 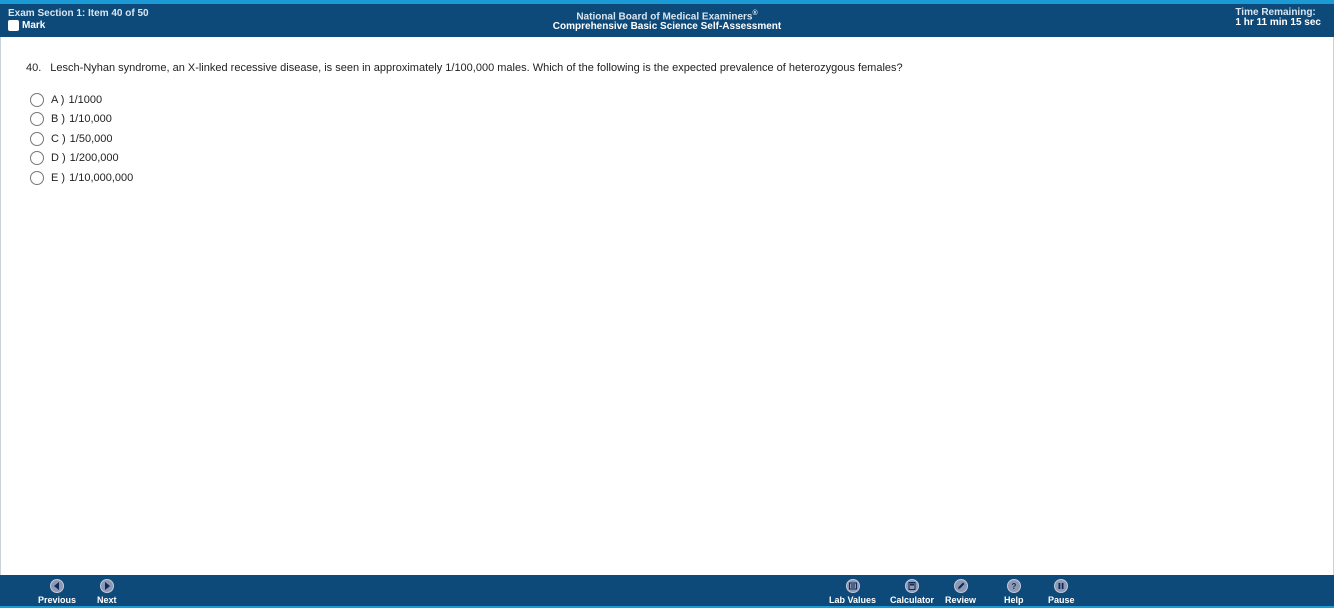 I want to click on option-letter: A ), so click(x=58, y=99).